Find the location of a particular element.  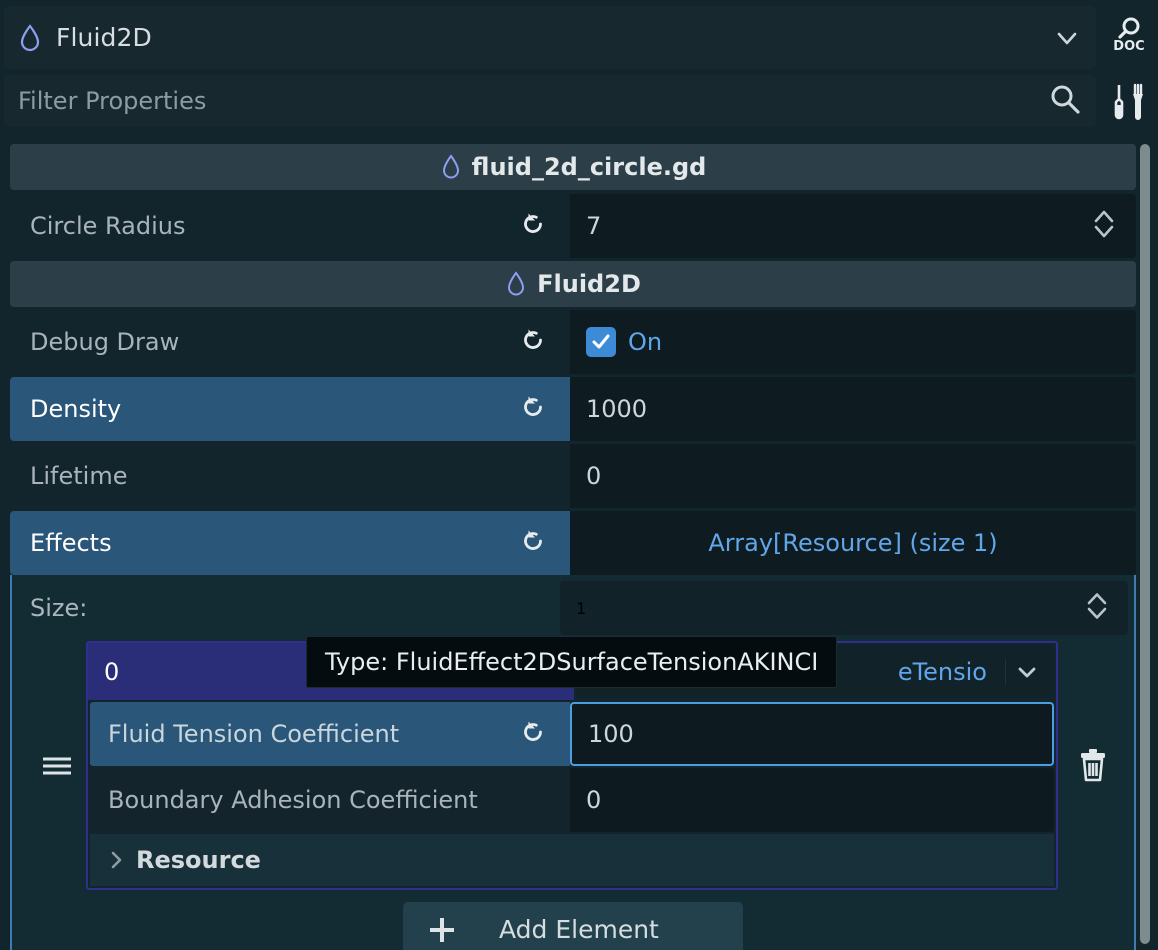

drag-handle-icon is located at coordinates (57, 765).